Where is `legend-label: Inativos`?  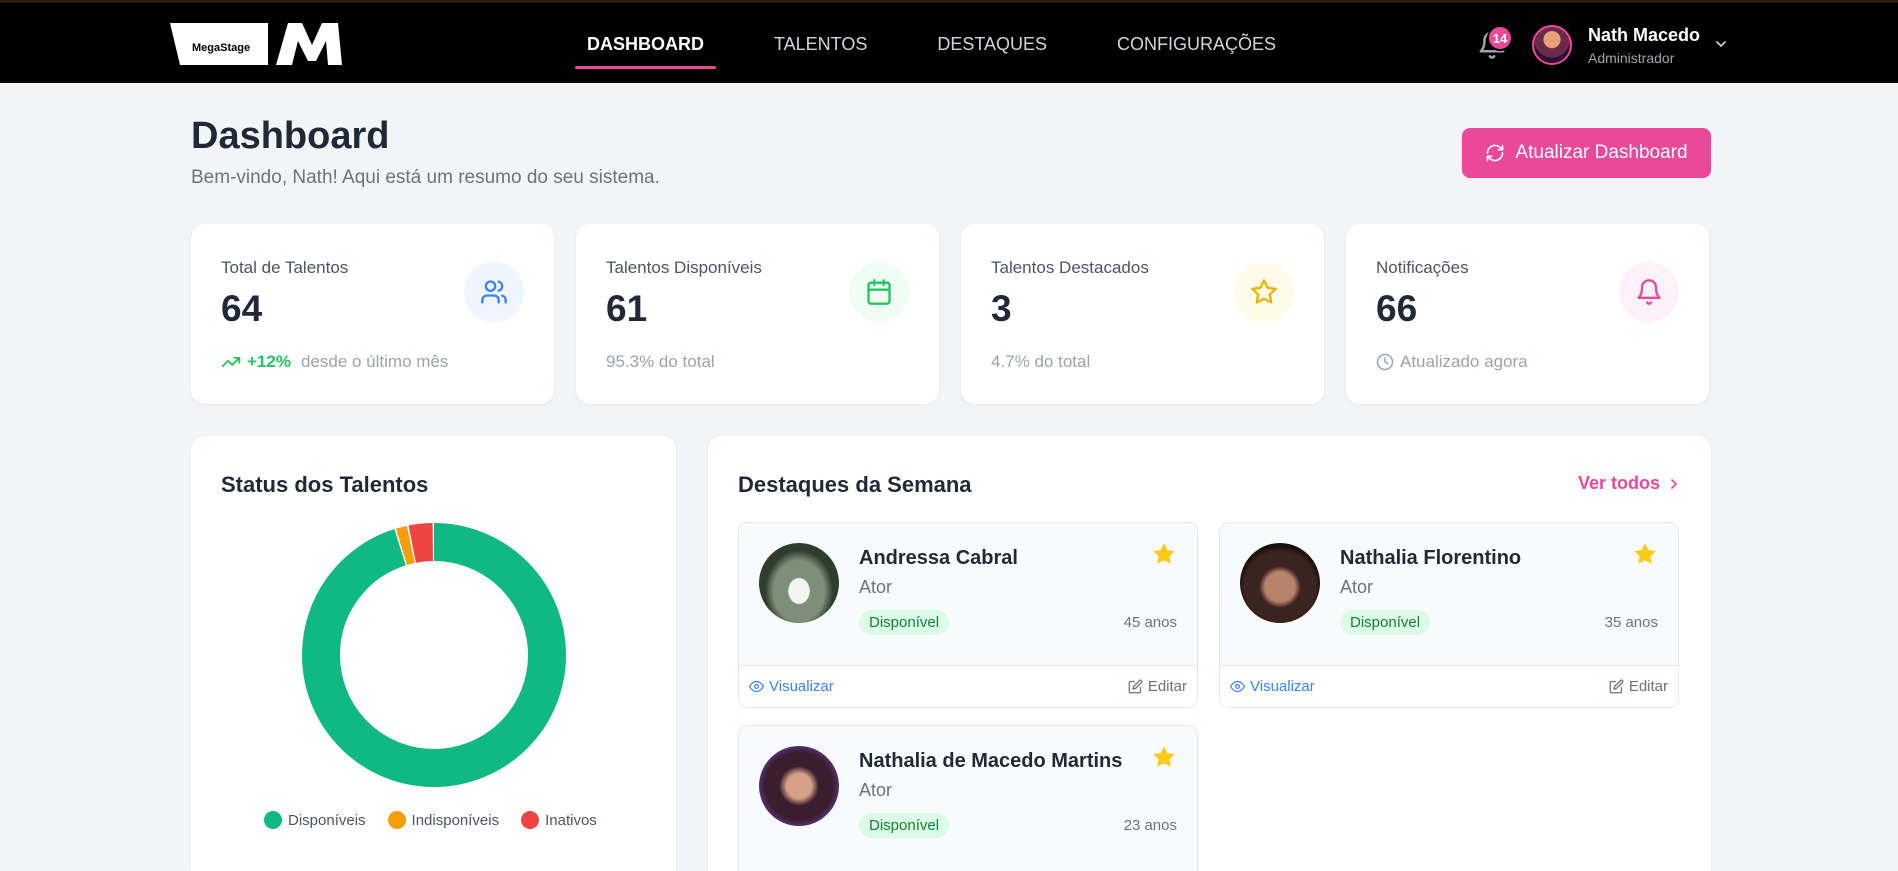
legend-label: Inativos is located at coordinates (571, 820).